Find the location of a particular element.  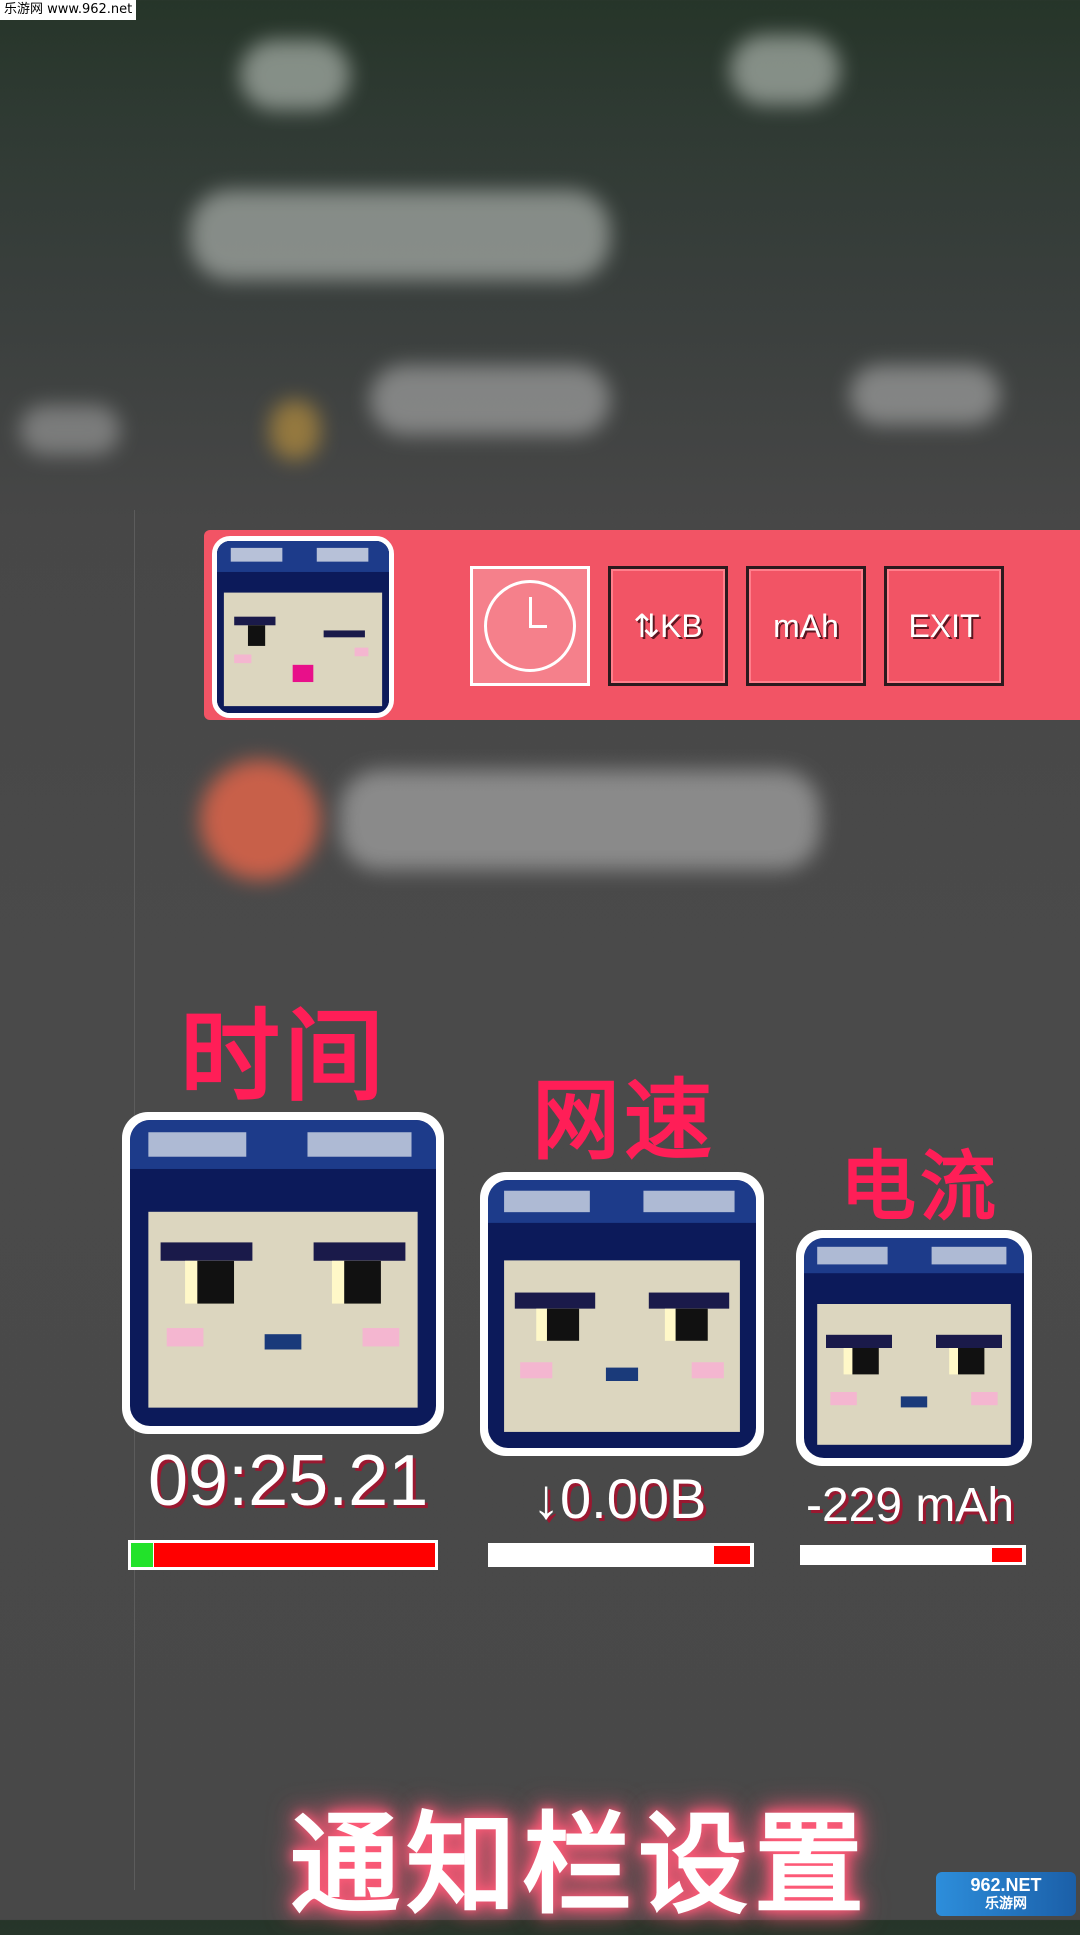

time-value: 09:25.21 is located at coordinates (288, 1481).